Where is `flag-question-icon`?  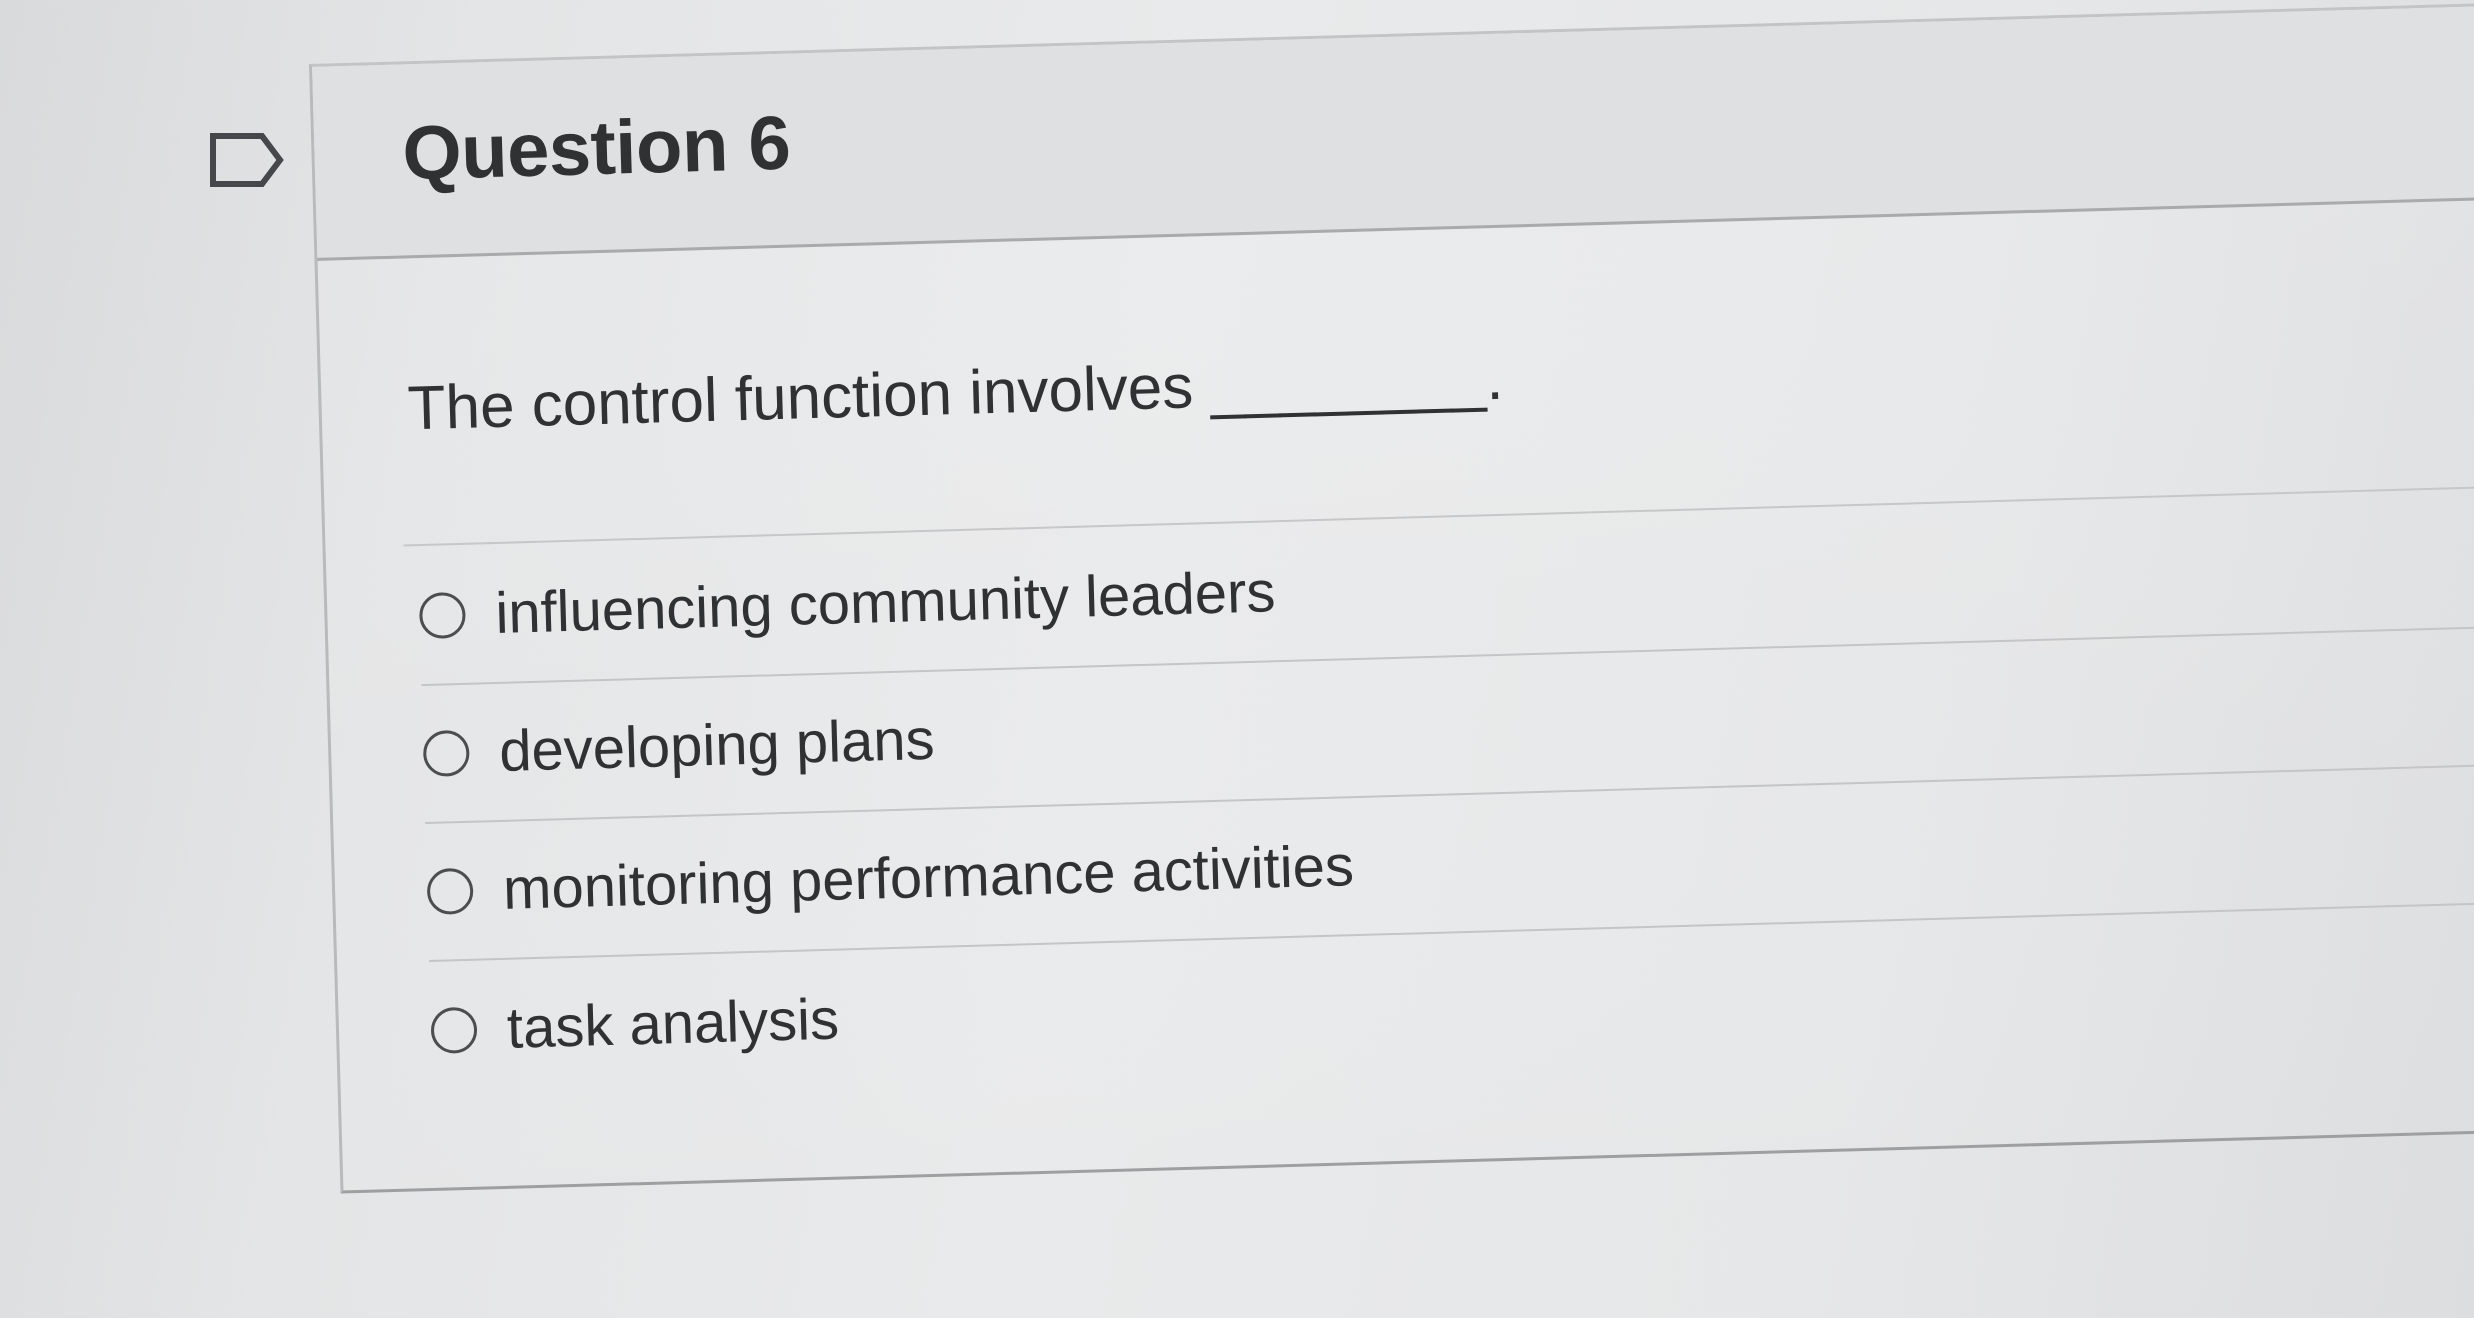
flag-question-icon is located at coordinates (247, 160).